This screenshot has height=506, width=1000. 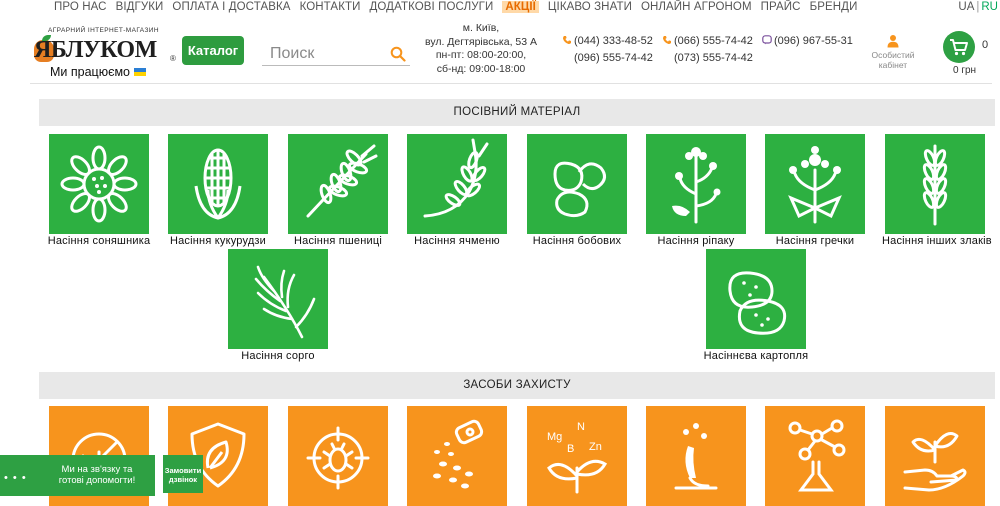 What do you see at coordinates (481, 68) in the screenshot?
I see `hours-weekend: сб-нд: 09:00-18:00` at bounding box center [481, 68].